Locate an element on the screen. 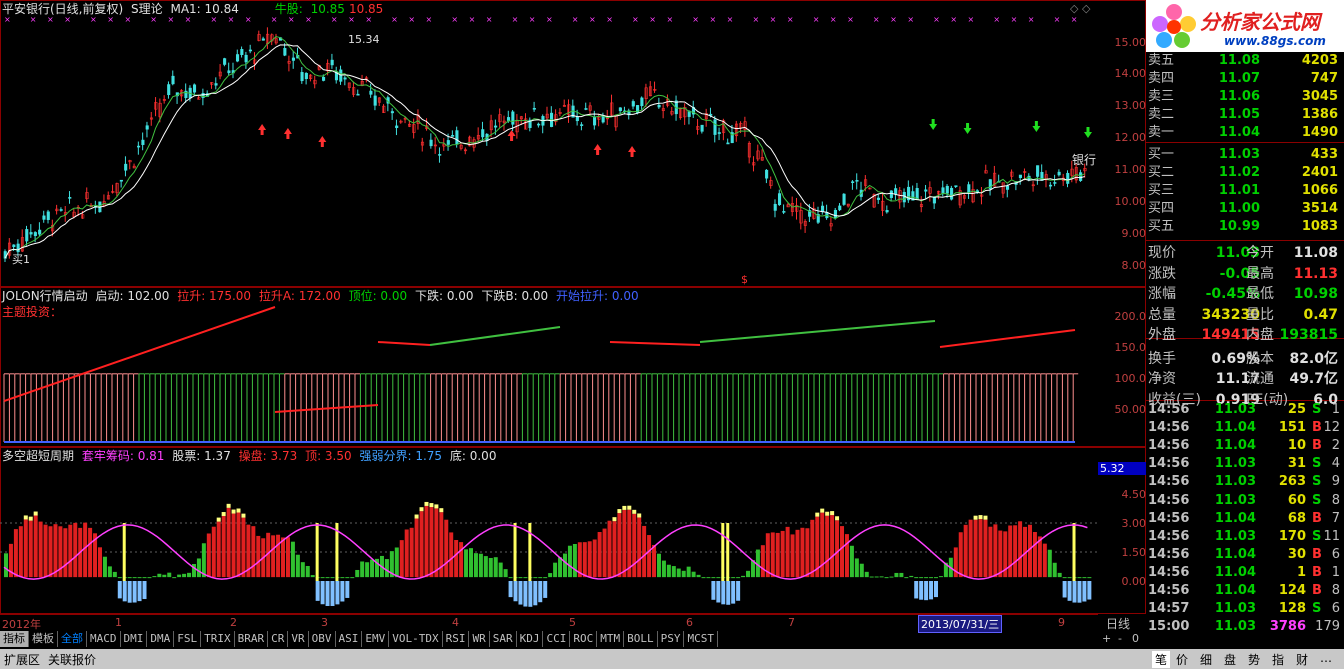 The image size is (1344, 669). tab-sar: SAR is located at coordinates (503, 639).